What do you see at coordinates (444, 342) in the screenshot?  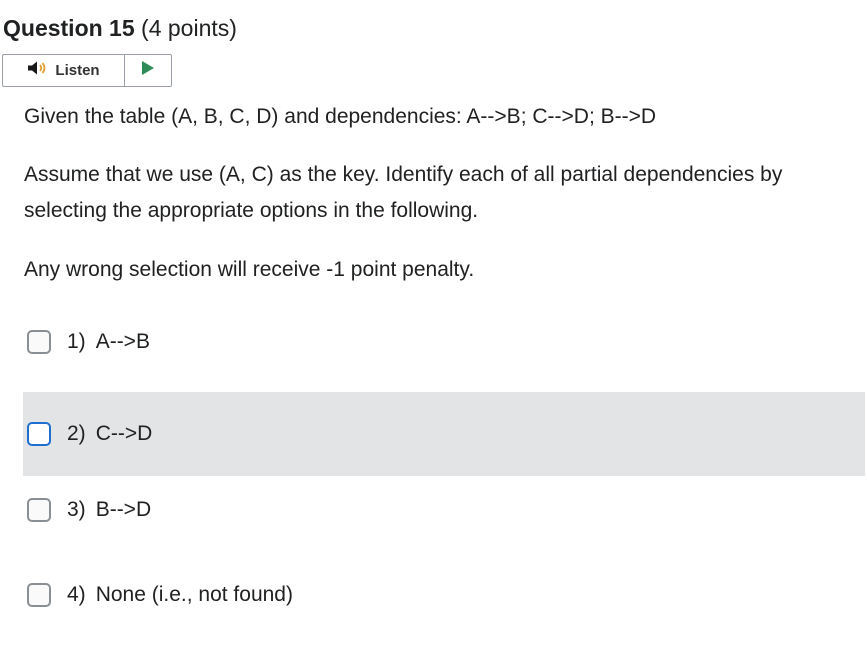 I see `answer-option-1: 1) A-->B` at bounding box center [444, 342].